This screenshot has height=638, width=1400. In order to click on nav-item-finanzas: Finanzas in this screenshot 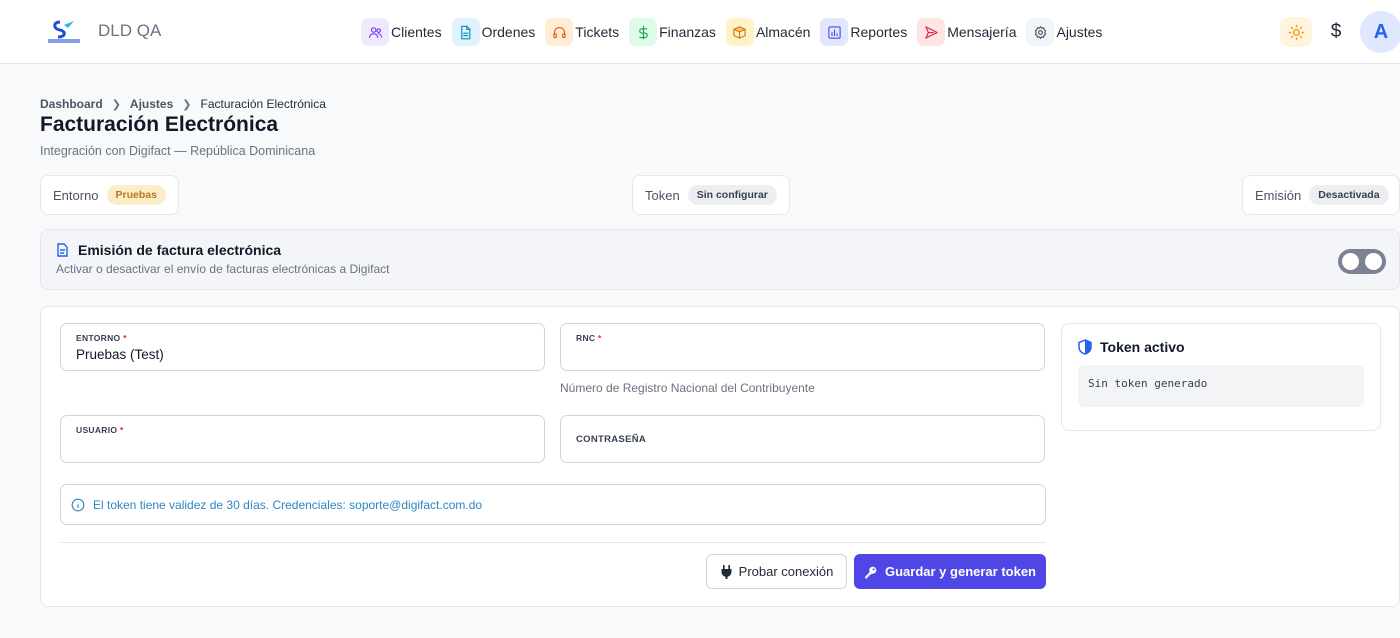, I will do `click(673, 32)`.